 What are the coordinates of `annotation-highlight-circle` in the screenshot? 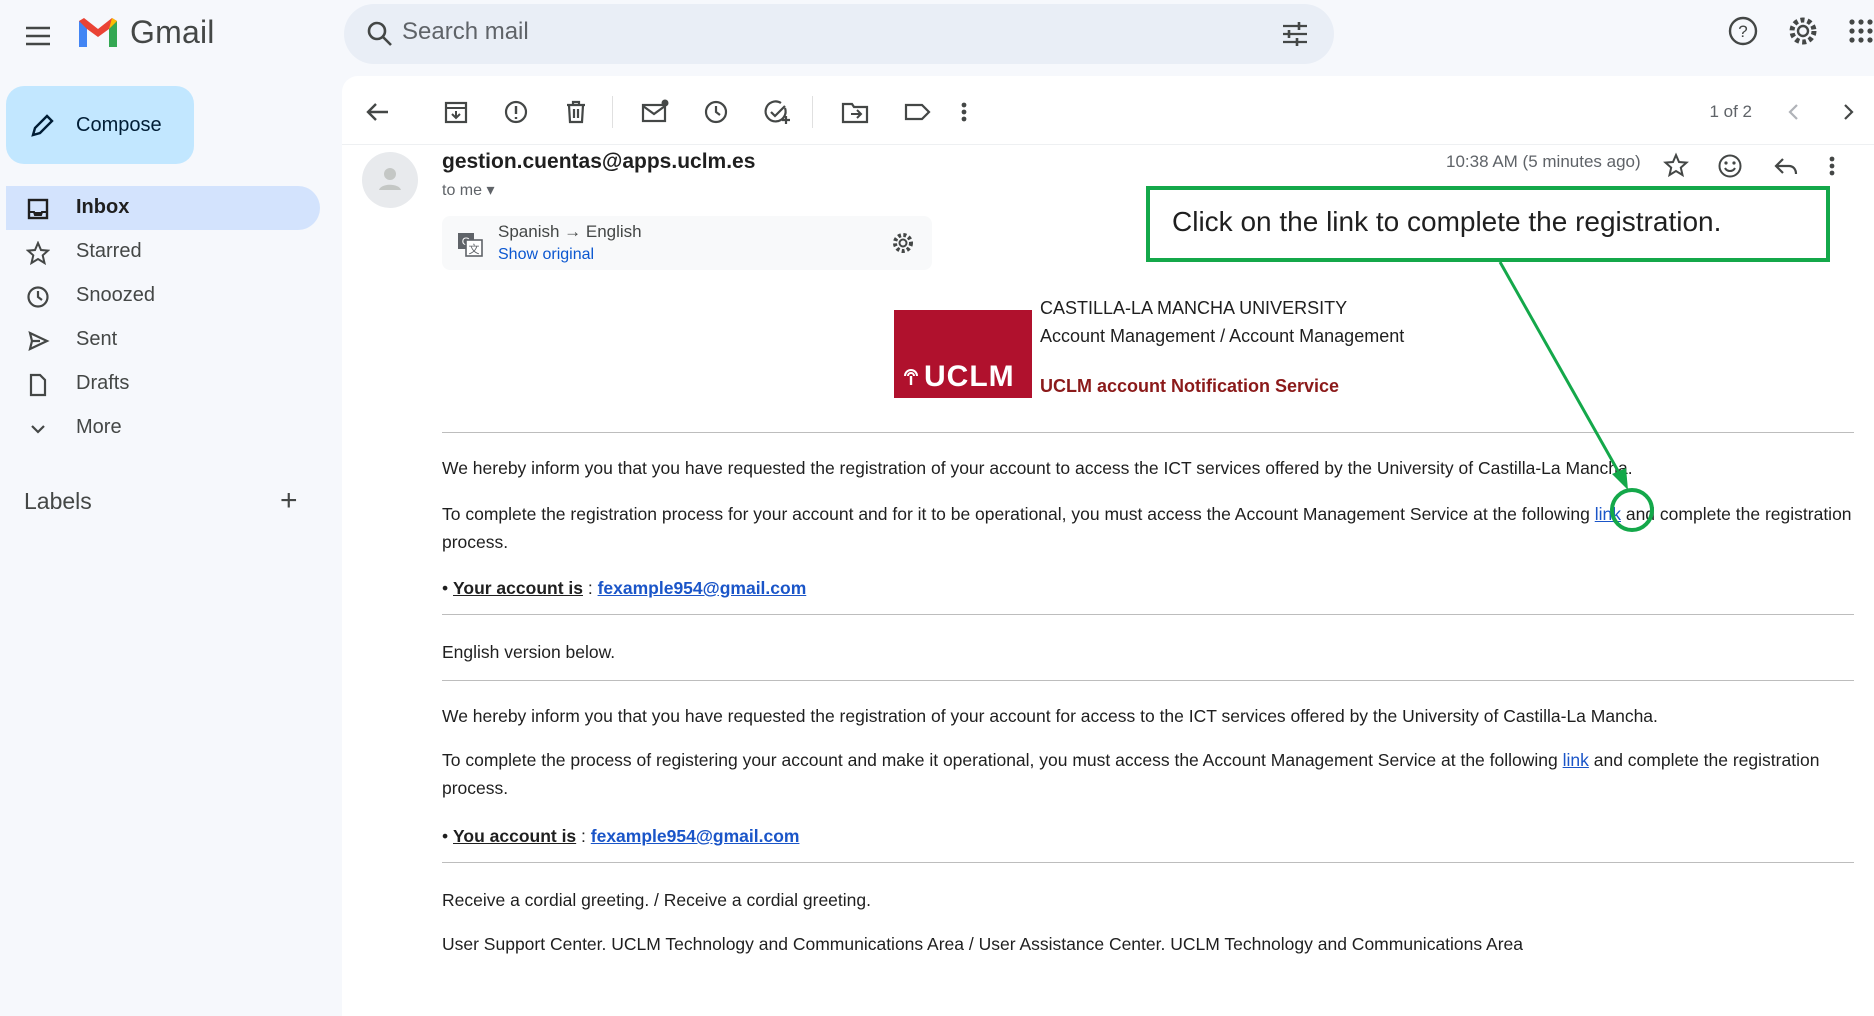 It's located at (1632, 510).